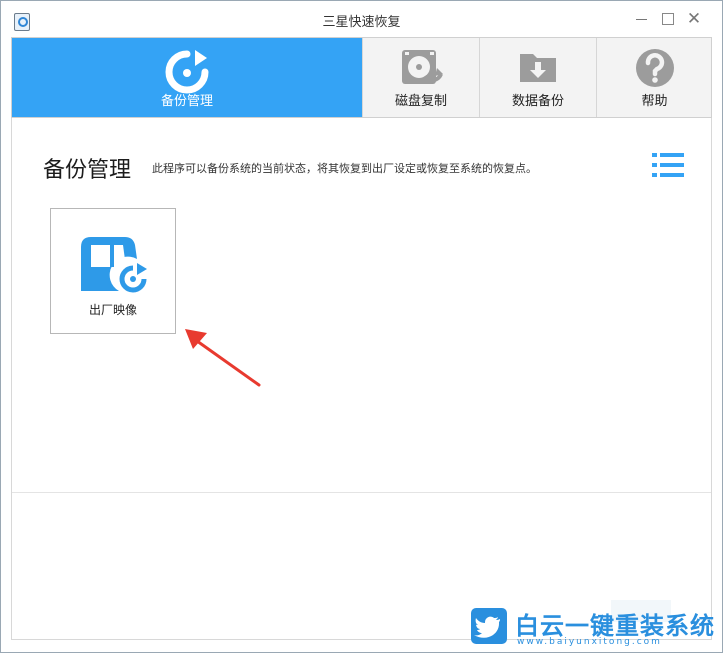 The image size is (723, 653). I want to click on help-icon, so click(654, 68).